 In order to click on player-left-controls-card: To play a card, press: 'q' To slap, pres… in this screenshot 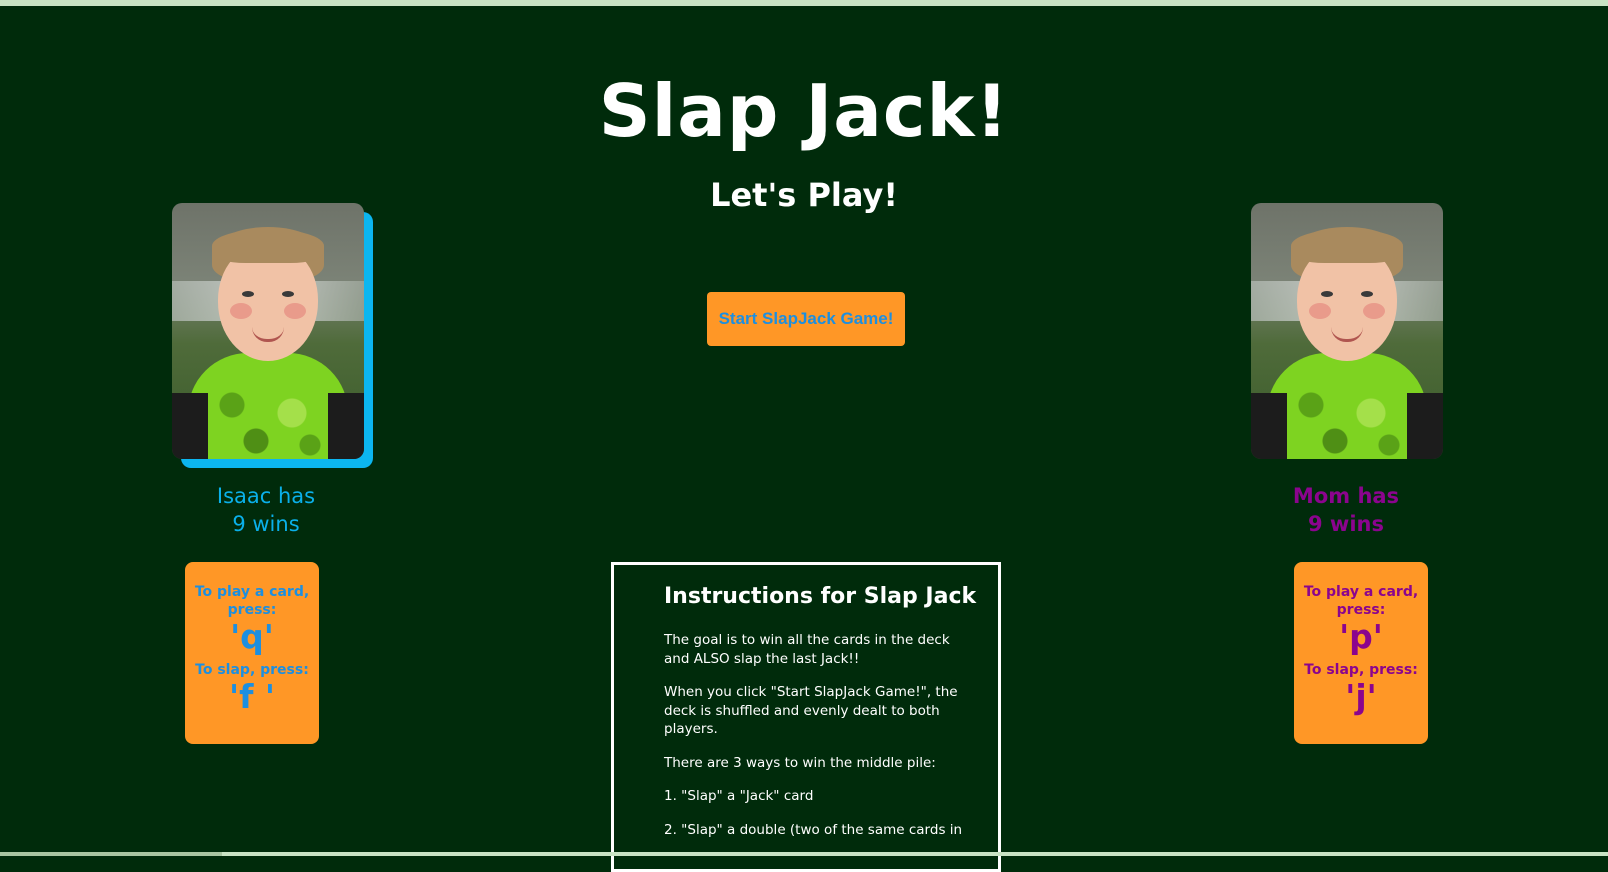, I will do `click(252, 653)`.